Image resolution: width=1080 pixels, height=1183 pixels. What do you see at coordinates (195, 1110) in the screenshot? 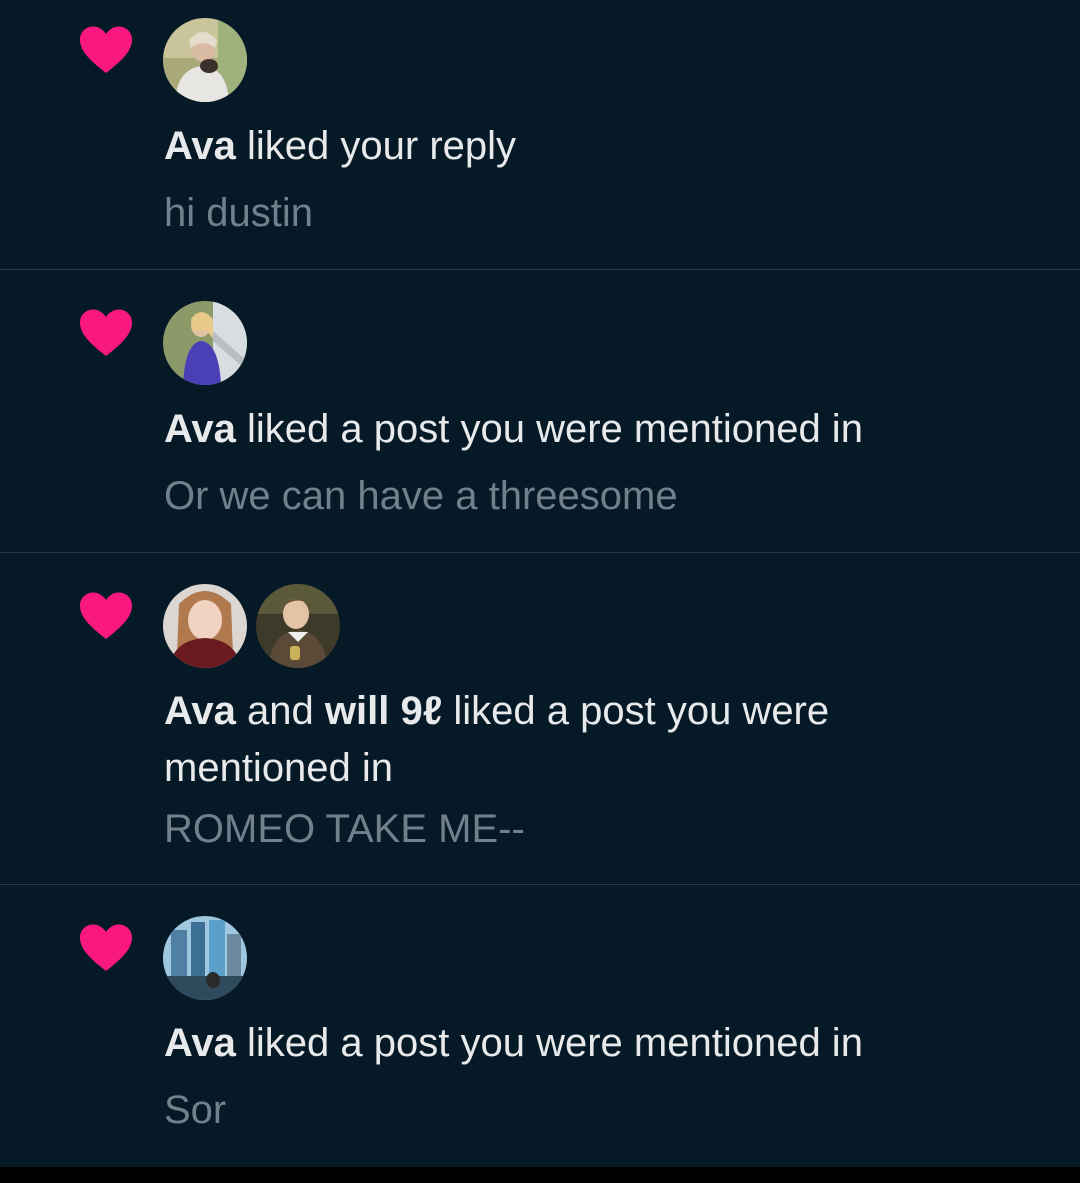
I see `post-snippet: Sor` at bounding box center [195, 1110].